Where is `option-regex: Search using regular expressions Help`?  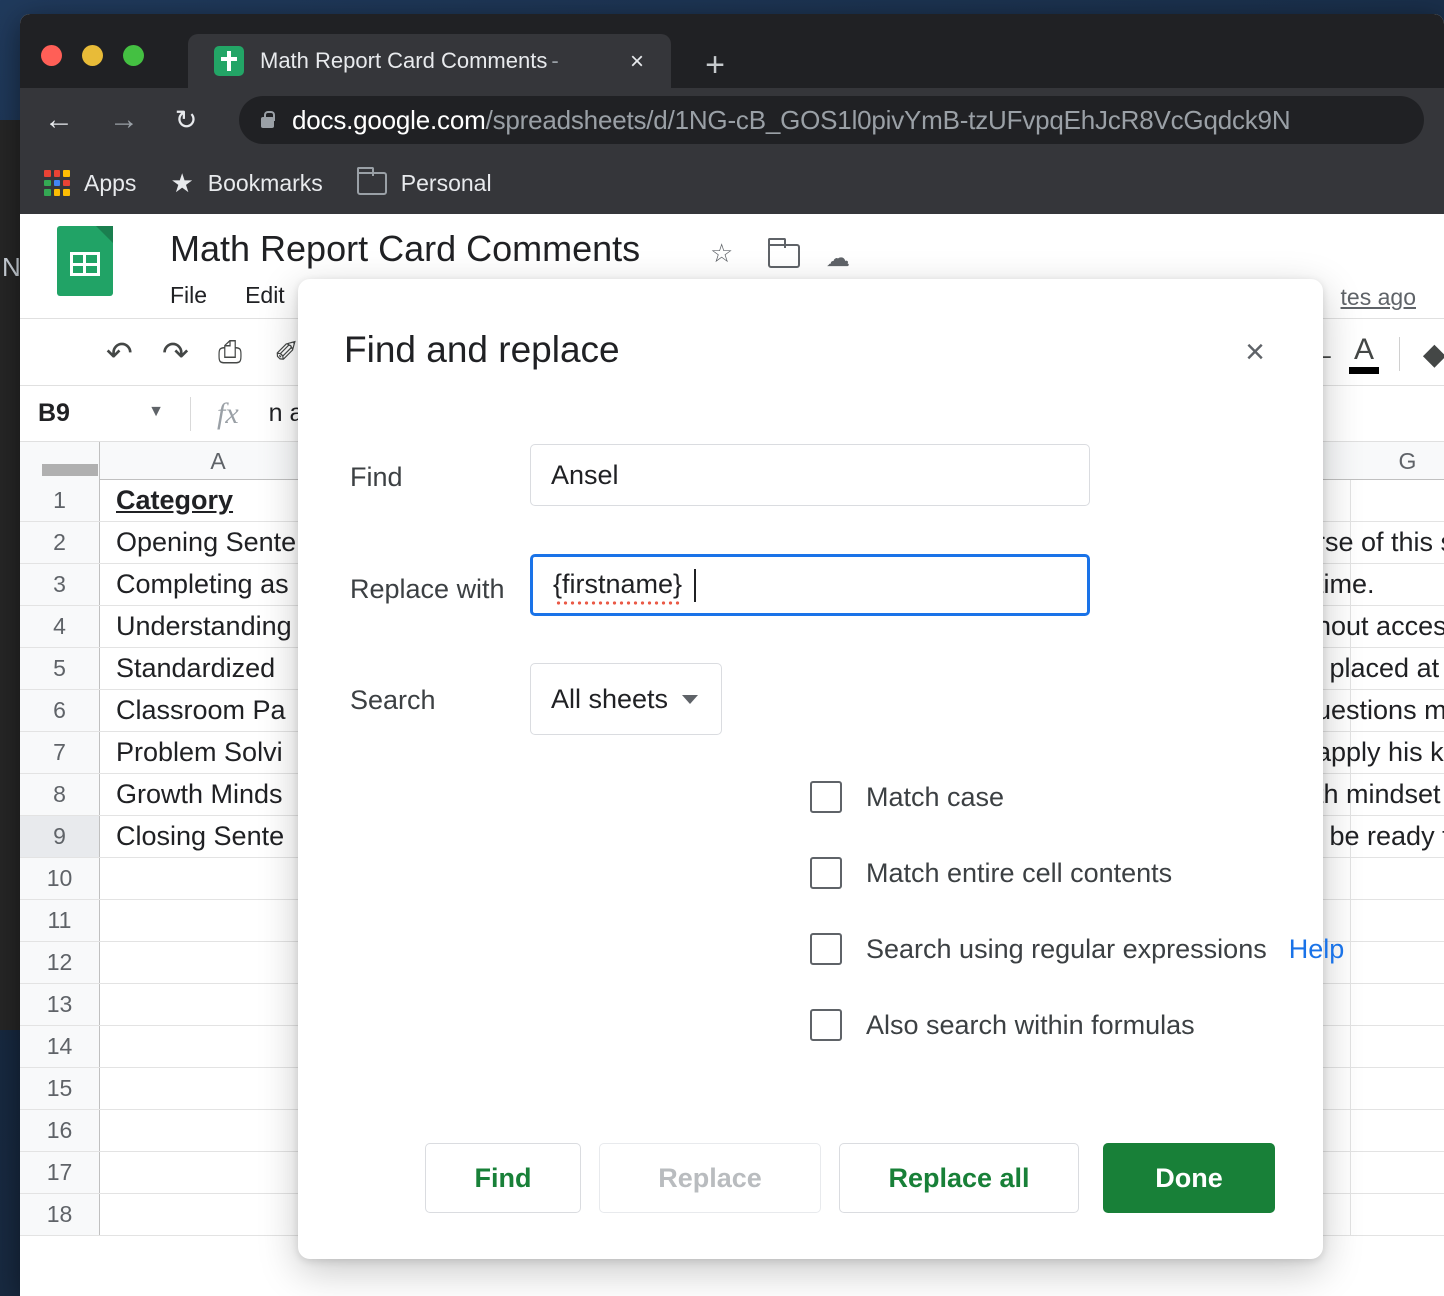 option-regex: Search using regular expressions Help is located at coordinates (1077, 949).